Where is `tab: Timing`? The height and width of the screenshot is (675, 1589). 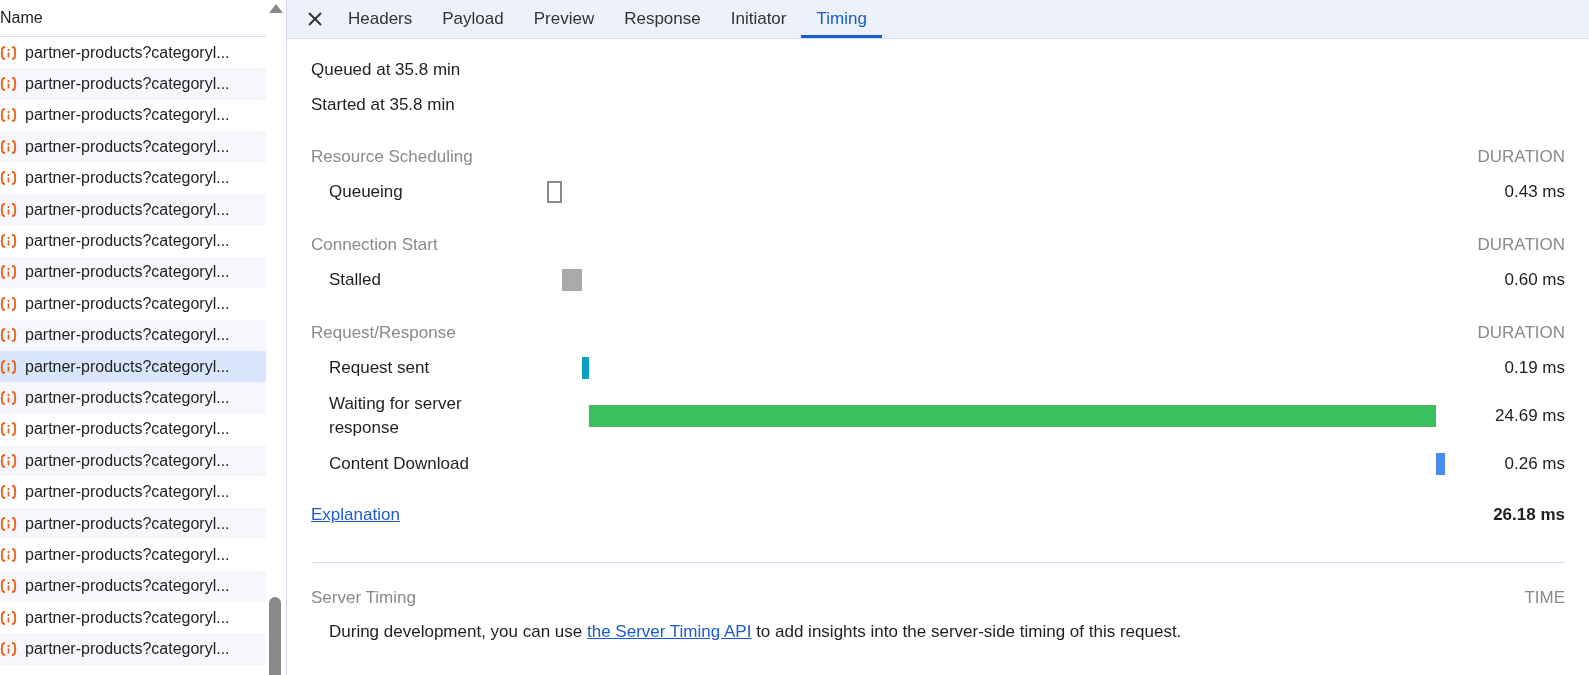 tab: Timing is located at coordinates (841, 19).